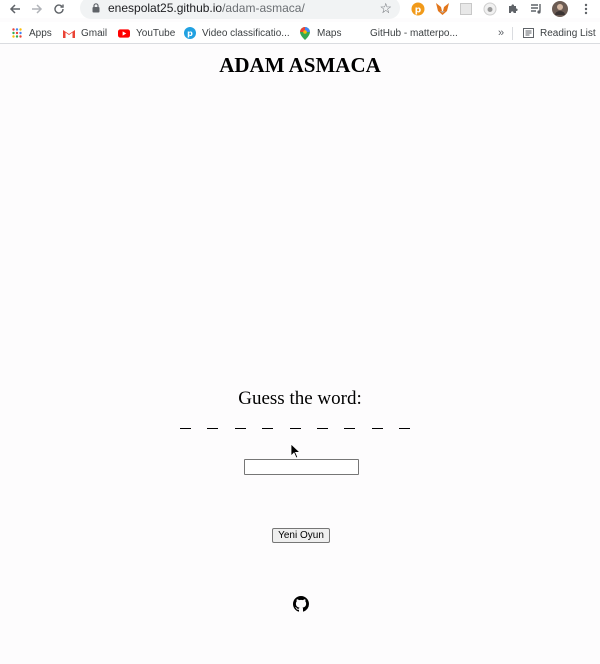 The height and width of the screenshot is (664, 600). Describe the element at coordinates (165, 8) in the screenshot. I see `url-host: enespolat25.github.io` at that location.